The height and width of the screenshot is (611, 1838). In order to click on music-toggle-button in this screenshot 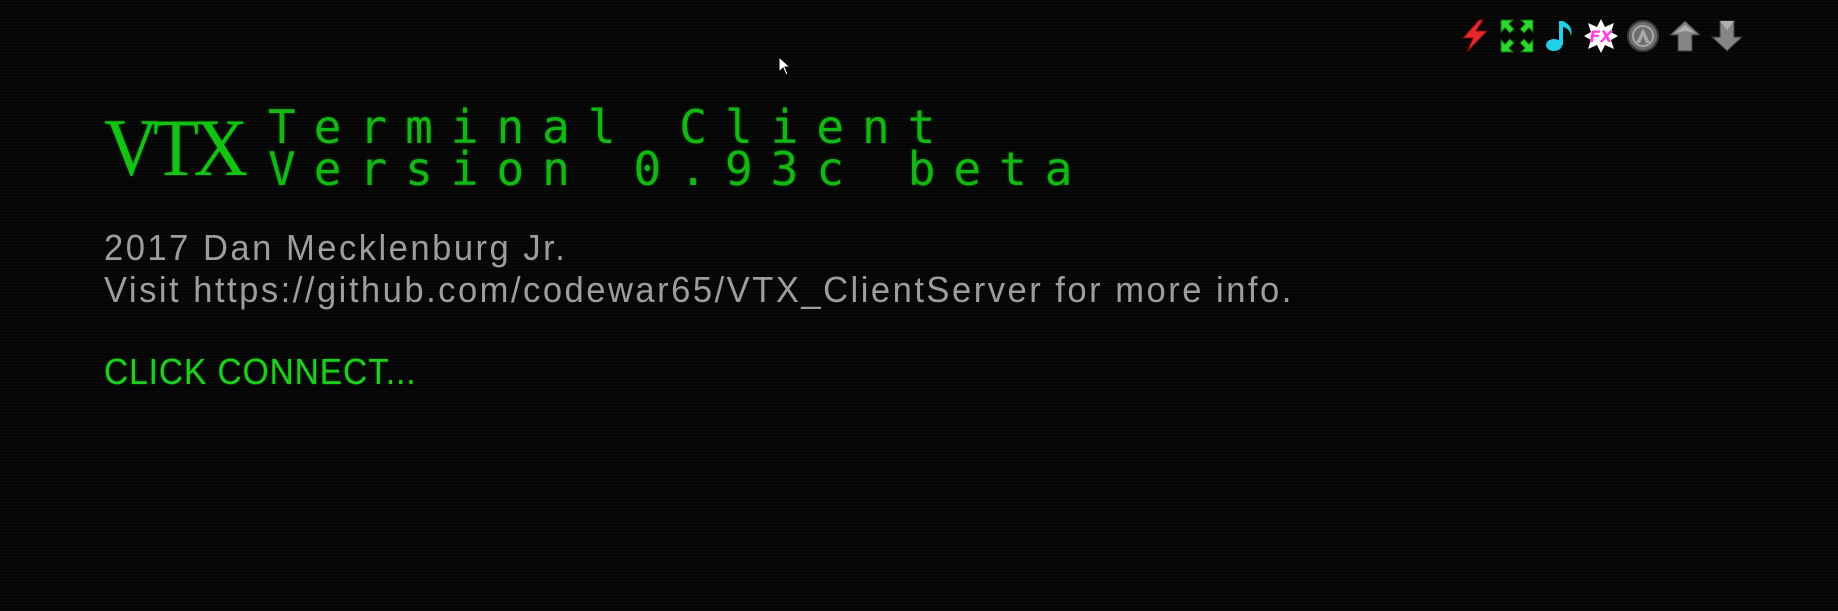, I will do `click(1559, 36)`.